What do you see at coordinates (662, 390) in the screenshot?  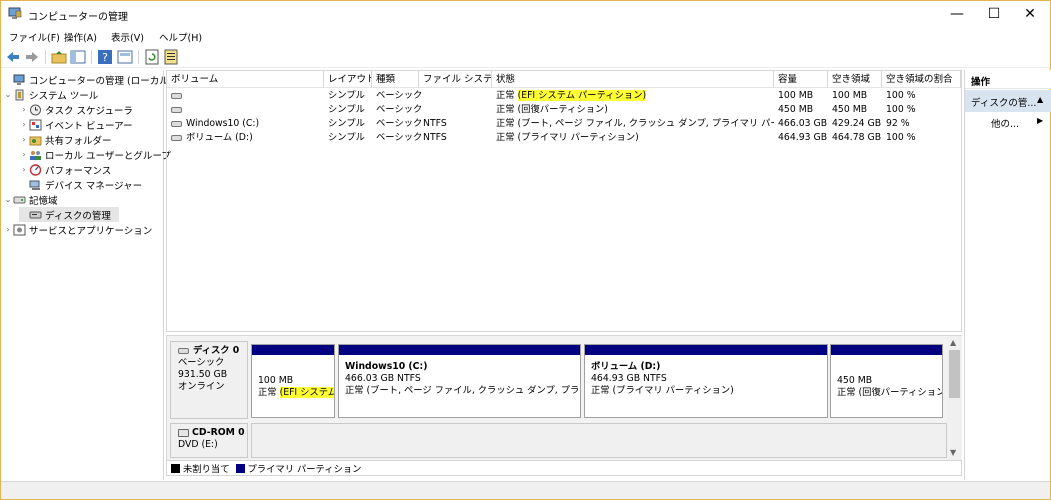 I see `partition-status: 正常 (プライマリ パーティション)` at bounding box center [662, 390].